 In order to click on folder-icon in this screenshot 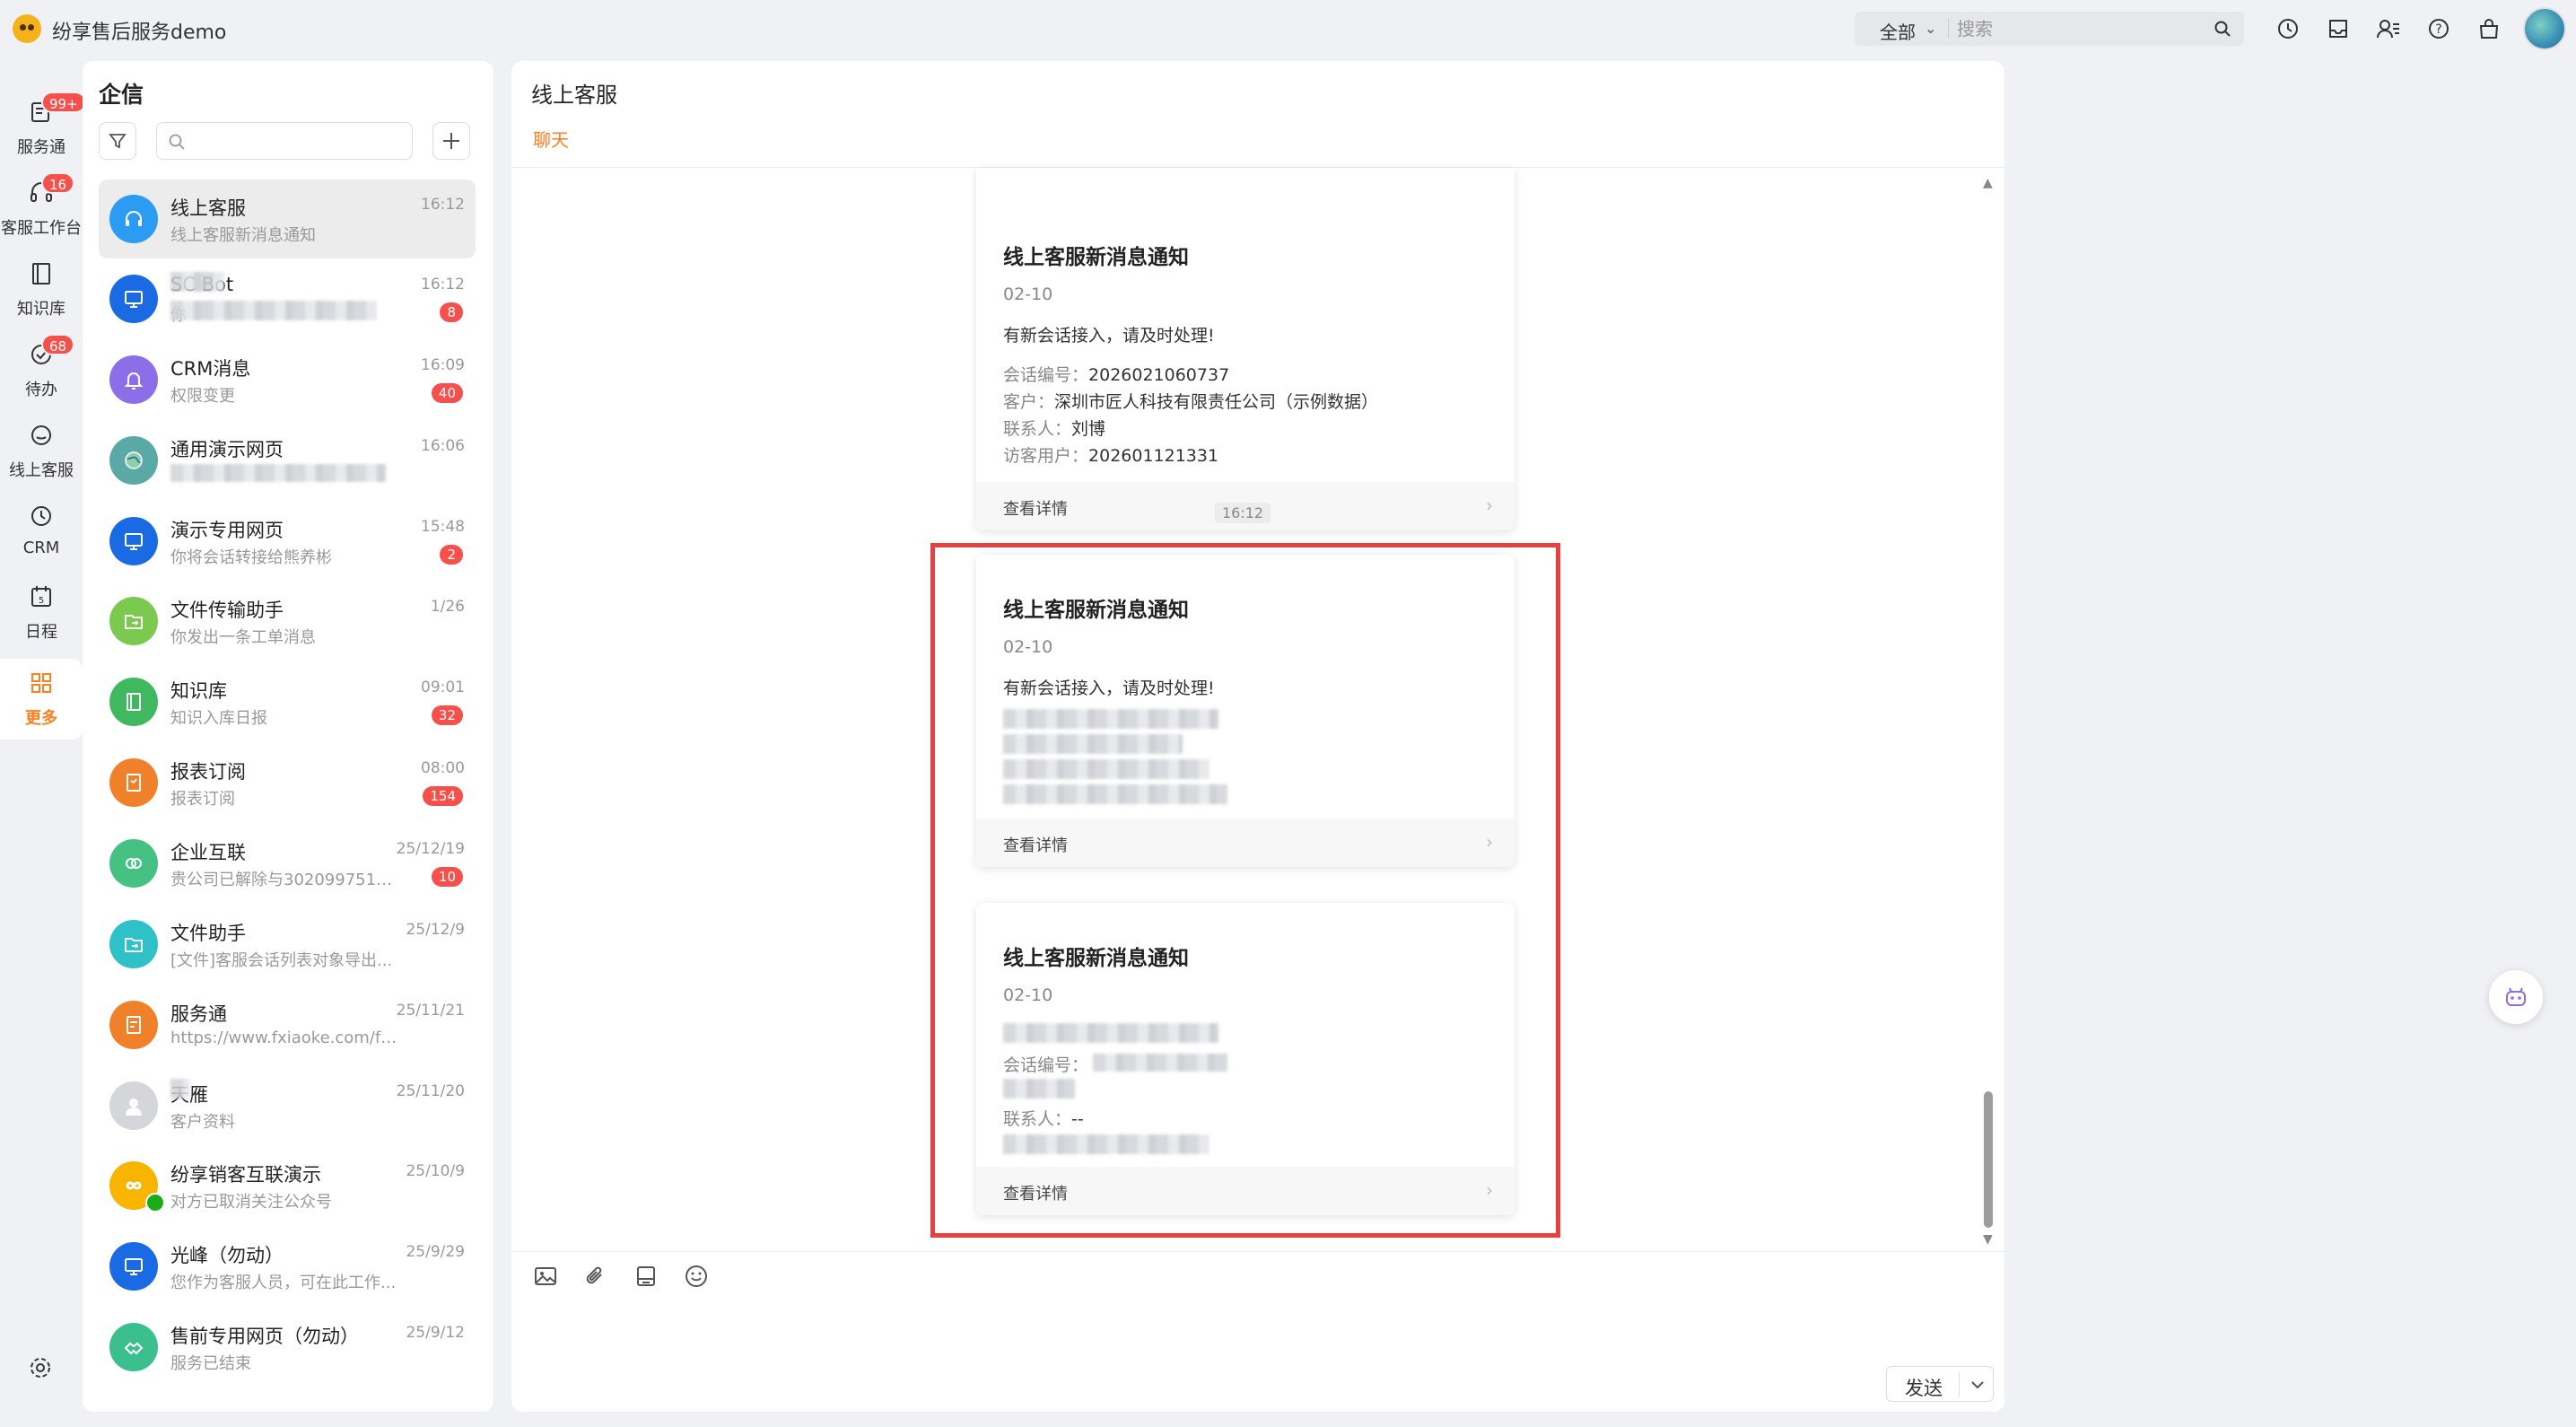, I will do `click(134, 622)`.